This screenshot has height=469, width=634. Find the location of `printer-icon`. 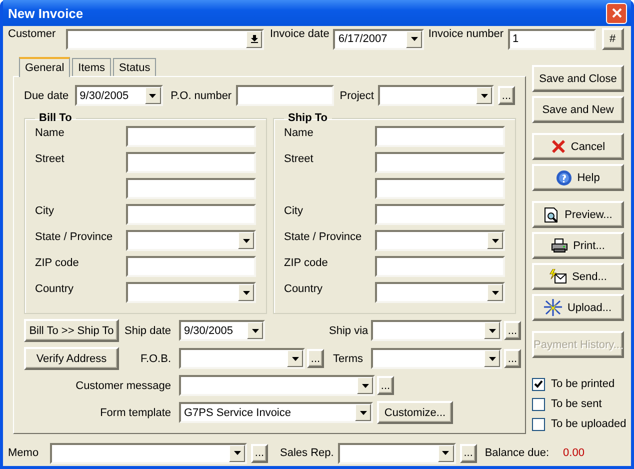

printer-icon is located at coordinates (559, 245).